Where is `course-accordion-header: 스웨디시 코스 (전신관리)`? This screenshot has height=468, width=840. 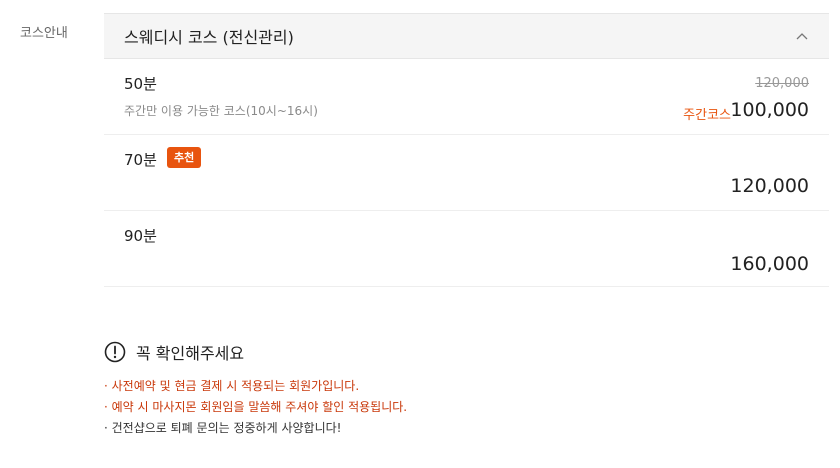
course-accordion-header: 스웨디시 코스 (전신관리) is located at coordinates (466, 36).